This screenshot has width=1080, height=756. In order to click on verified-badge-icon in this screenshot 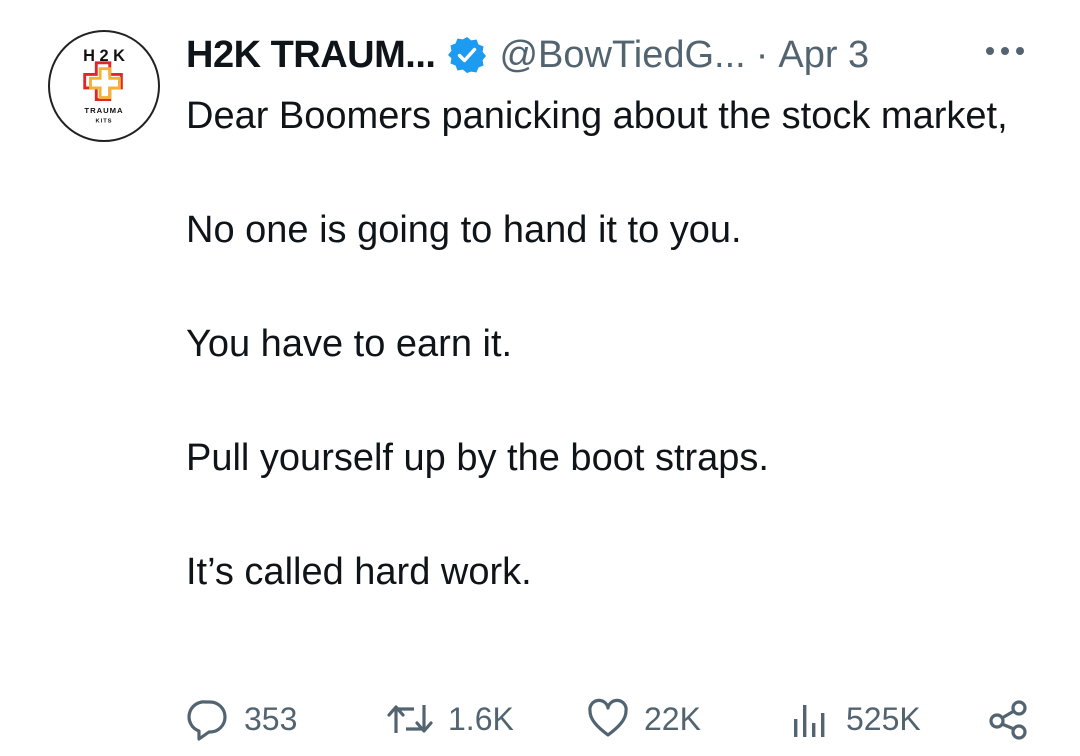, I will do `click(467, 55)`.